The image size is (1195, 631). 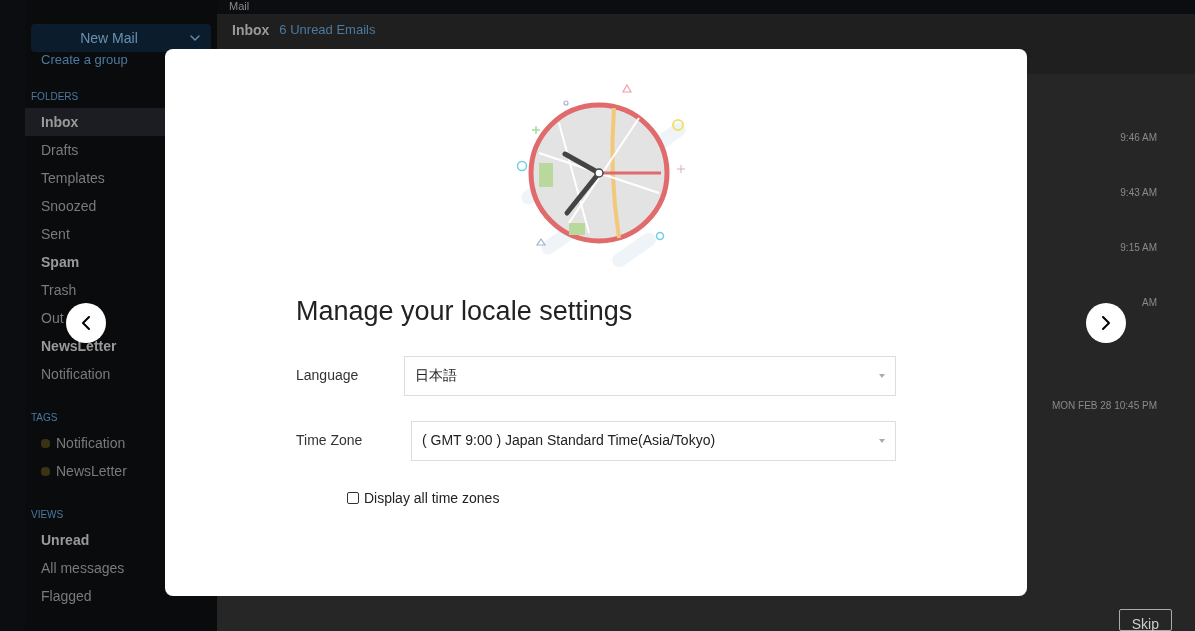 What do you see at coordinates (687, 498) in the screenshot?
I see `display-all-checkbox: Display all time zones` at bounding box center [687, 498].